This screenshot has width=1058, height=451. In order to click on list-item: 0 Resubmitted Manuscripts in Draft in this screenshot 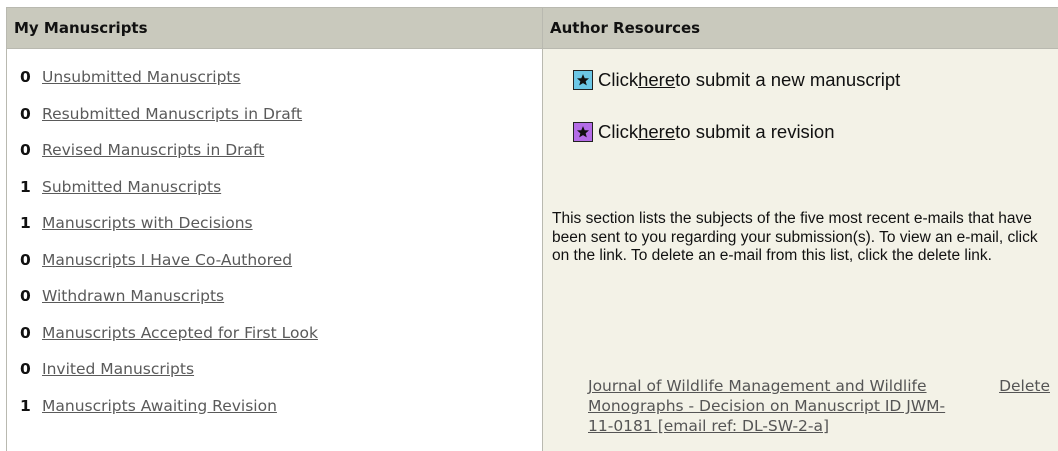, I will do `click(169, 123)`.